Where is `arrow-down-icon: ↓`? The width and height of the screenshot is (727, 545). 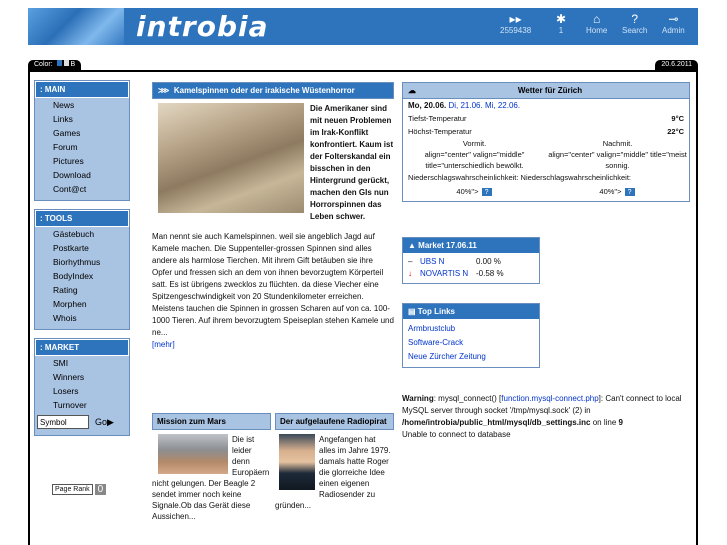 arrow-down-icon: ↓ is located at coordinates (410, 273).